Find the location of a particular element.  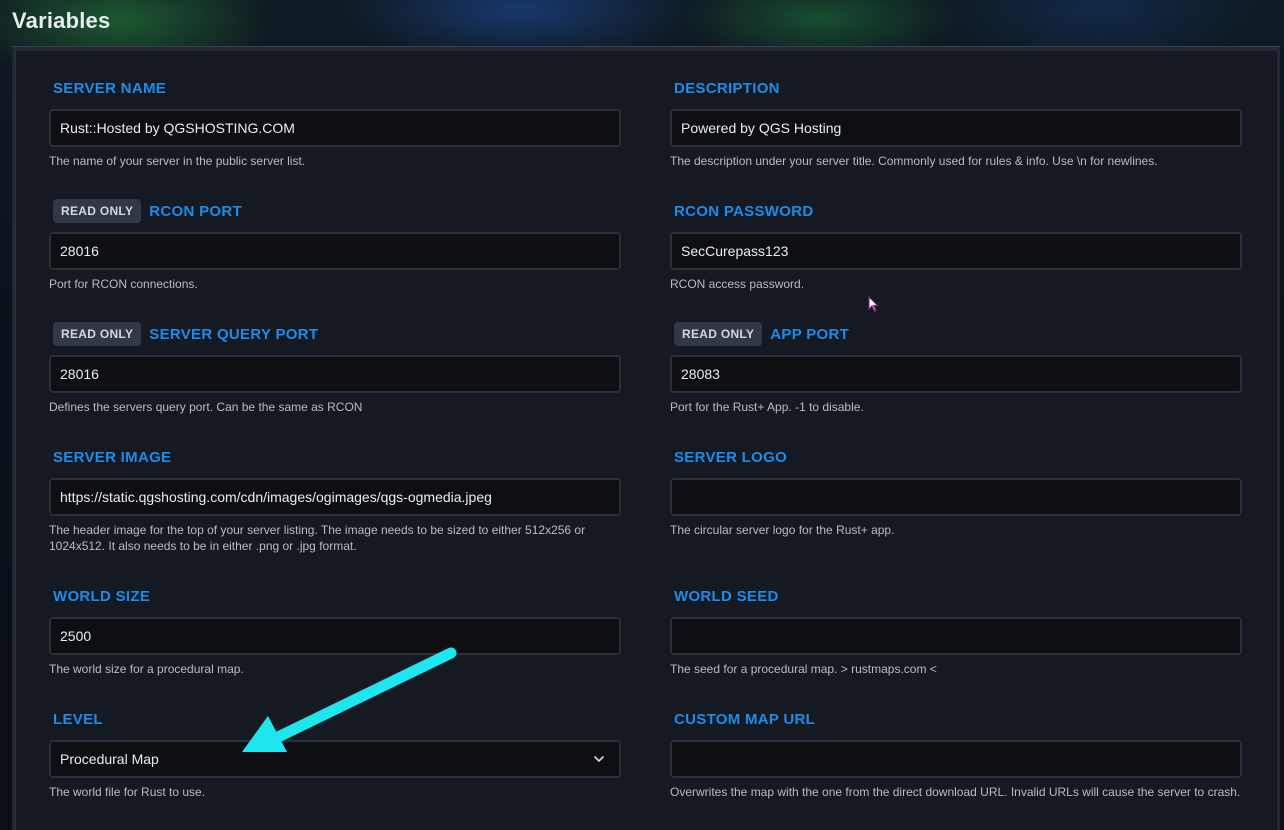

field-label: SERVER IMAGE is located at coordinates (112, 457).